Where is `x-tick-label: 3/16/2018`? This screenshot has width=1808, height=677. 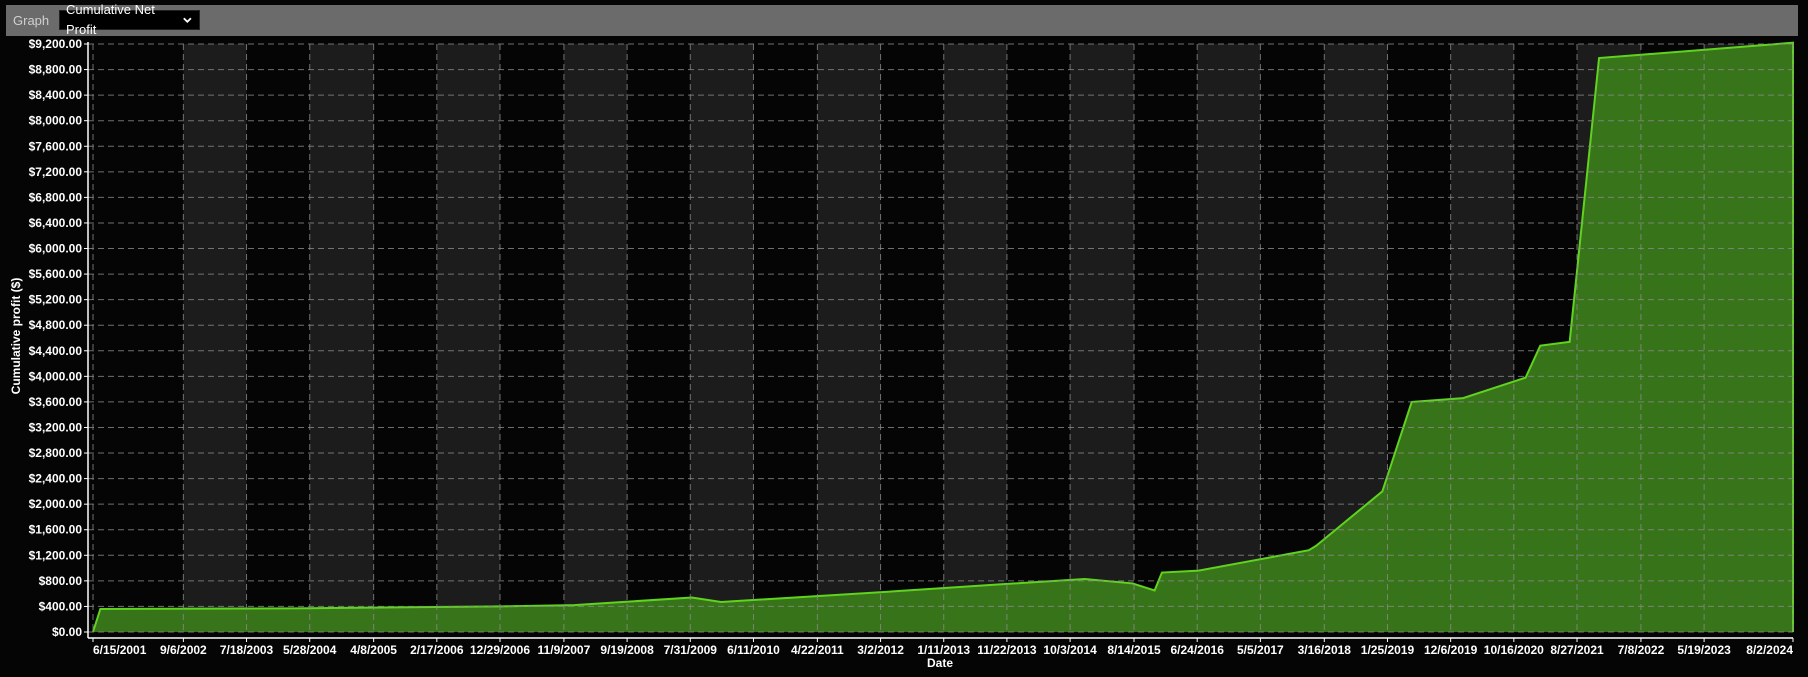
x-tick-label: 3/16/2018 is located at coordinates (1325, 650).